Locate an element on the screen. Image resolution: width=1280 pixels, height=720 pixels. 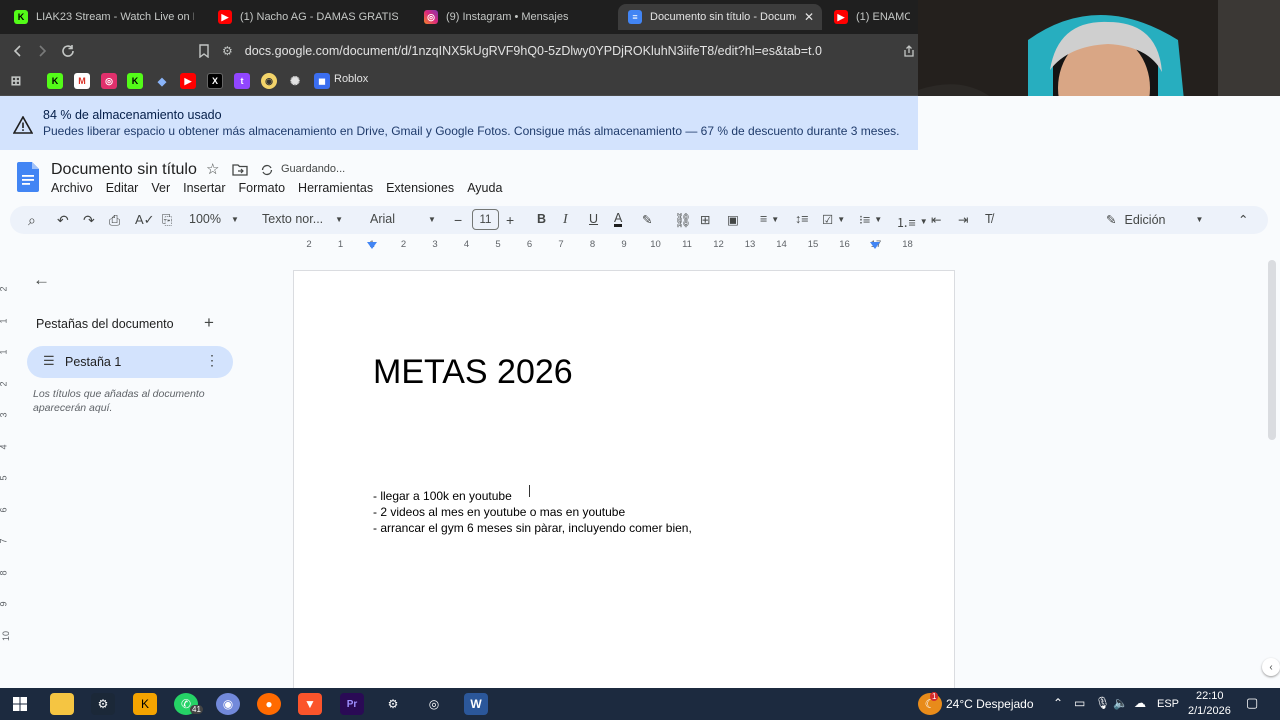
kick-app-icon: K is located at coordinates (145, 704).